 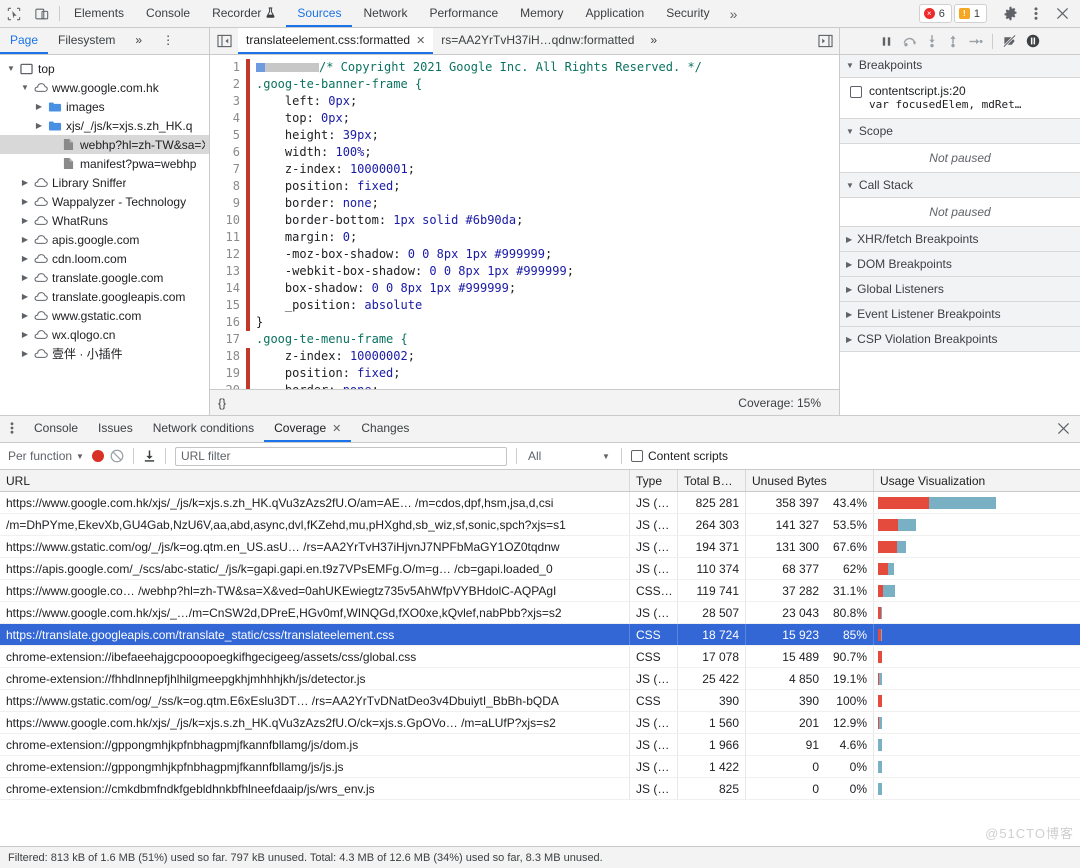 What do you see at coordinates (203, 429) in the screenshot?
I see `drawer-tab-network-conditions: Network conditions` at bounding box center [203, 429].